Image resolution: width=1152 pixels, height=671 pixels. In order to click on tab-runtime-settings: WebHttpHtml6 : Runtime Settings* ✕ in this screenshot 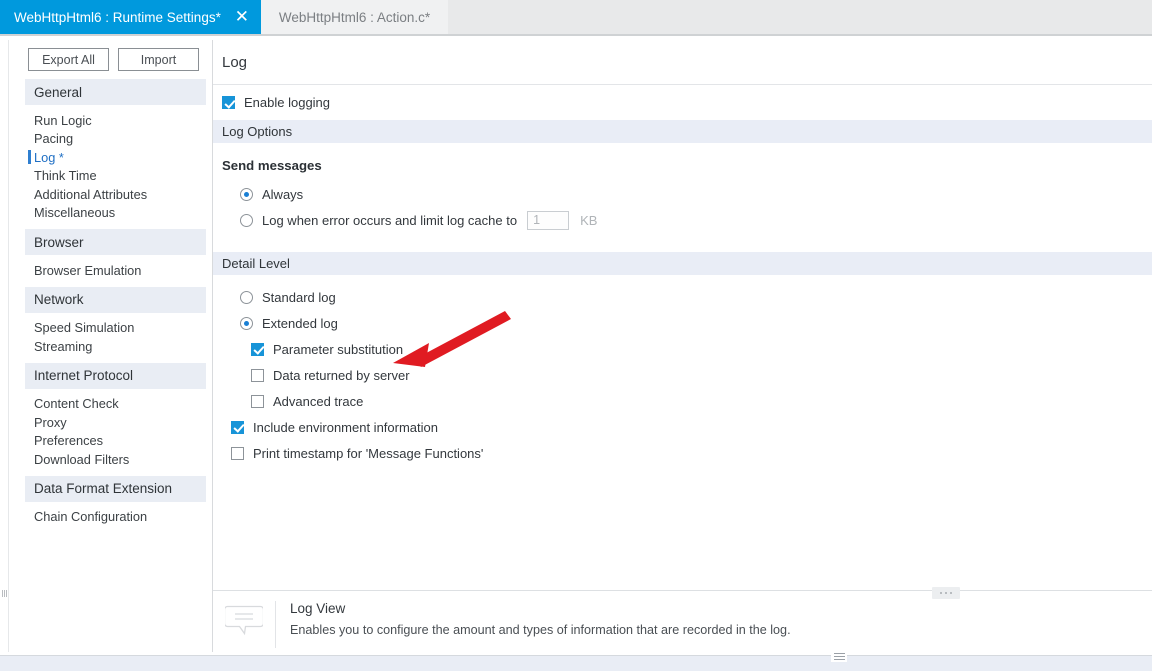, I will do `click(130, 17)`.